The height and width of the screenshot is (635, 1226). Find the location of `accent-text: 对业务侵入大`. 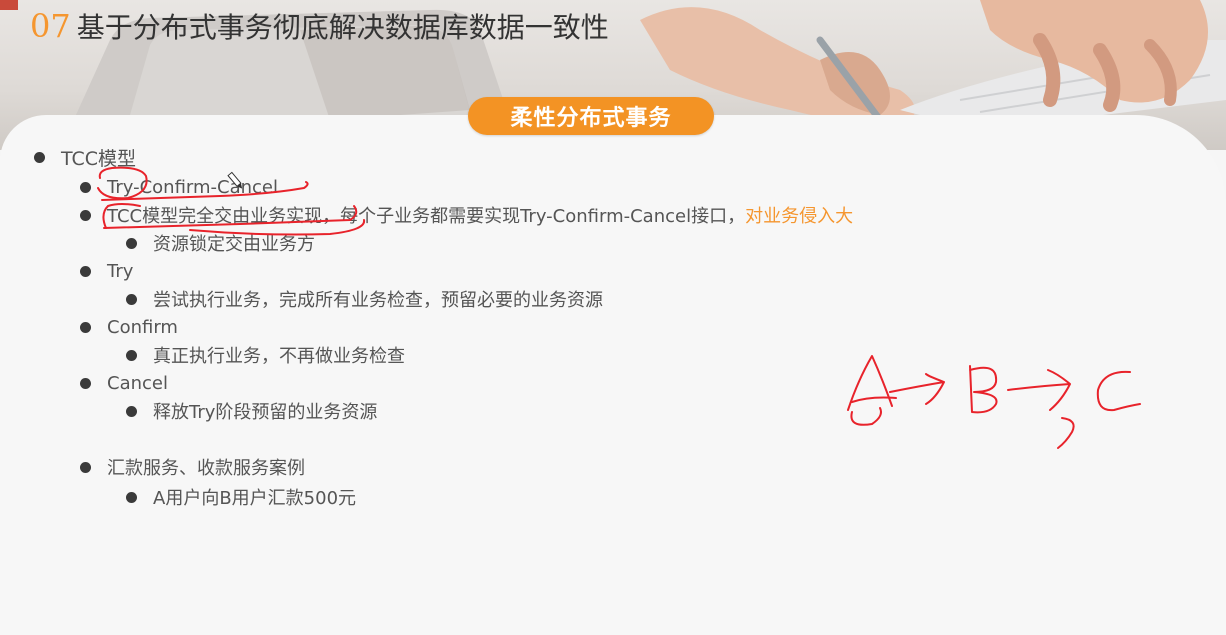

accent-text: 对业务侵入大 is located at coordinates (799, 216).